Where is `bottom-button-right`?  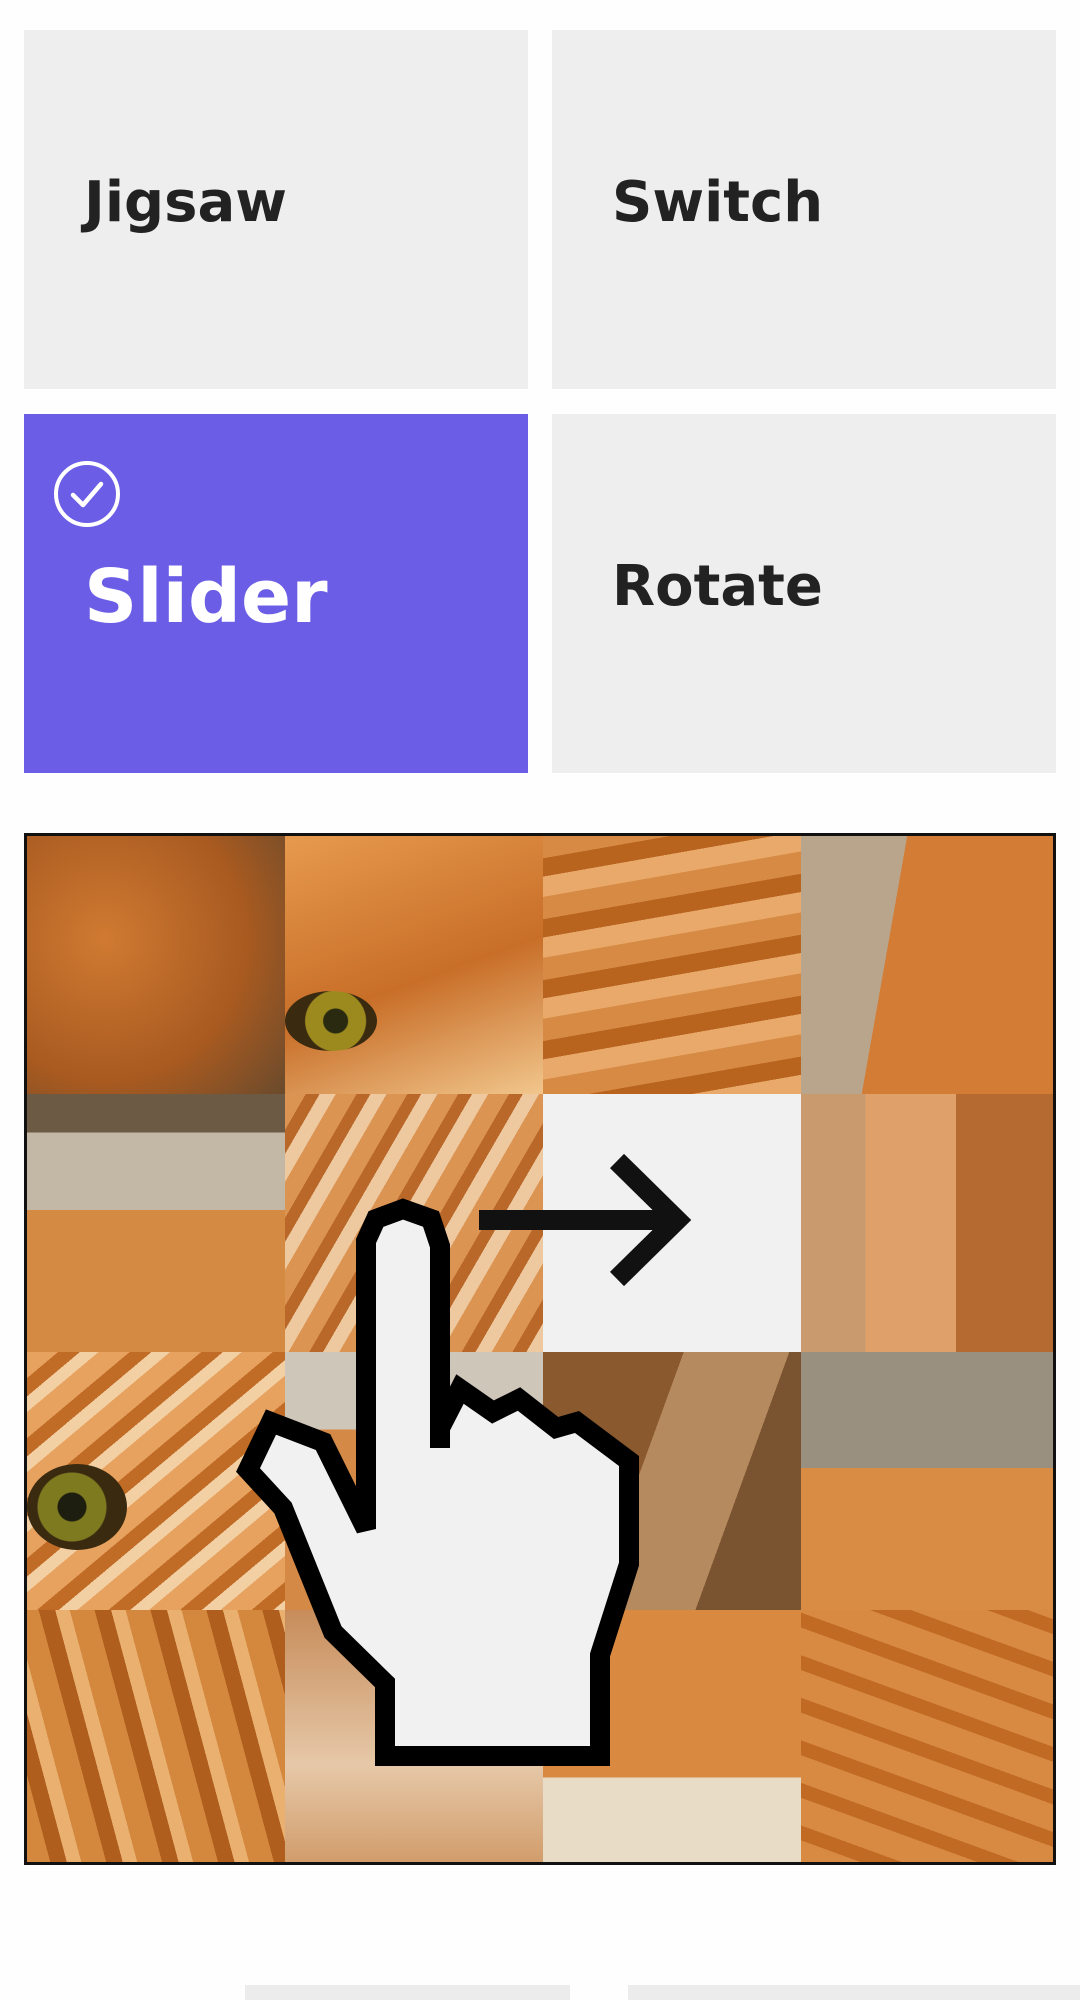
bottom-button-right is located at coordinates (854, 1992).